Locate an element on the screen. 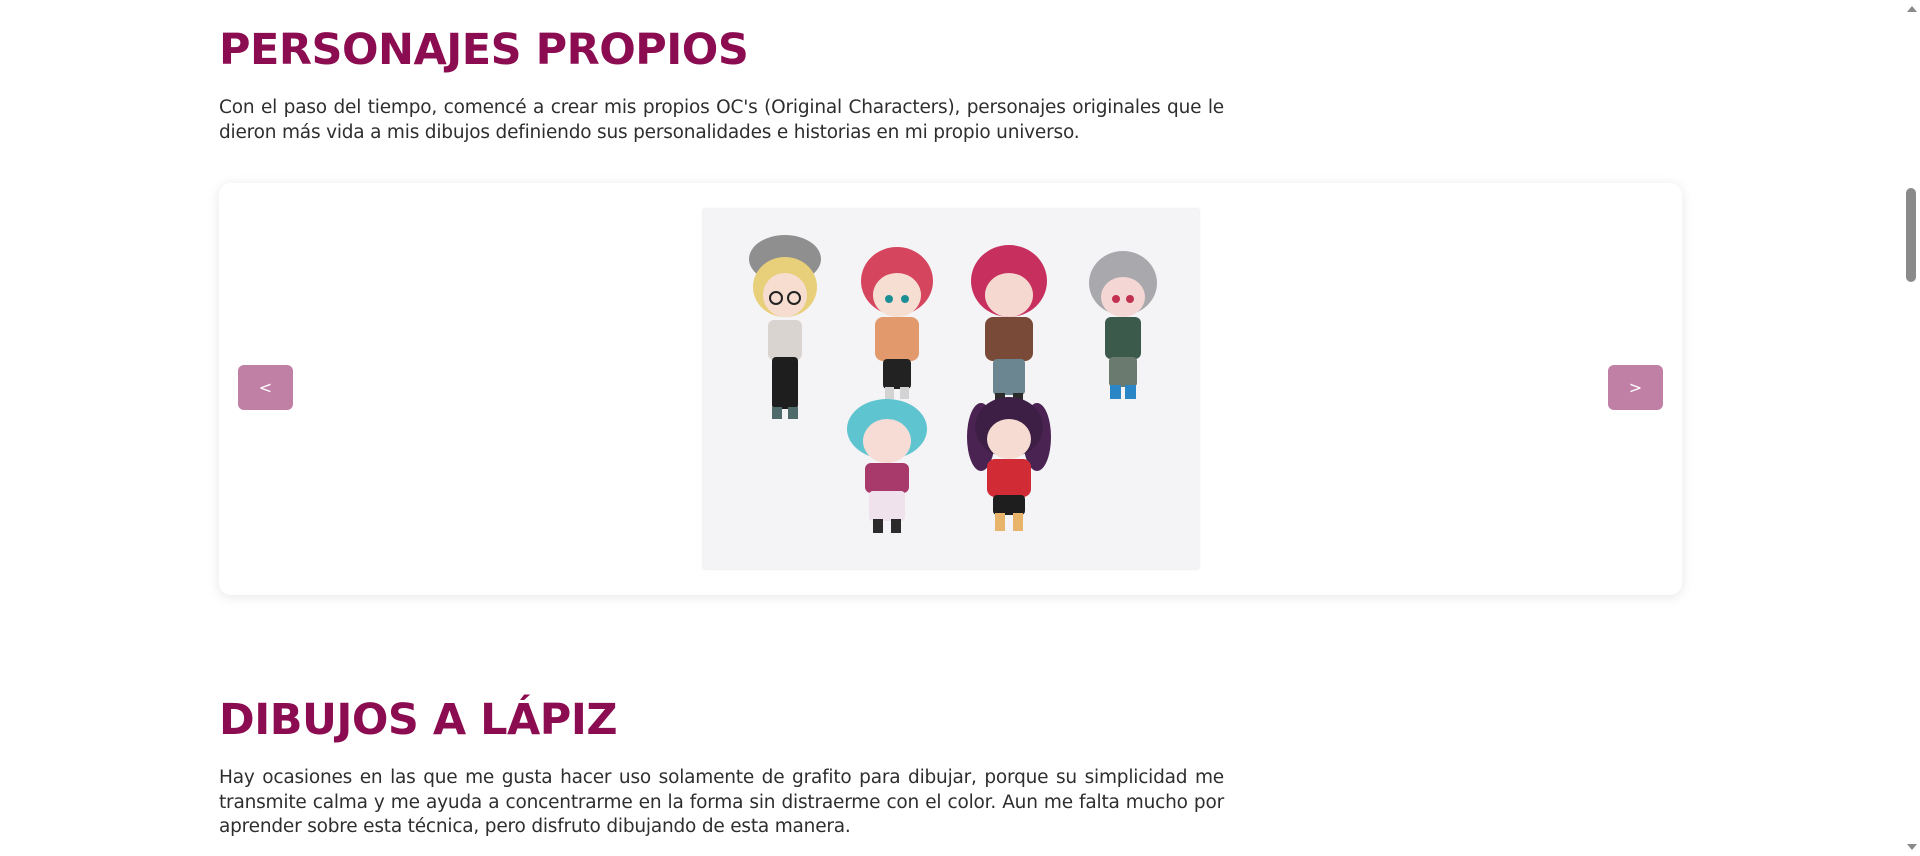  characters-drawing-illustration is located at coordinates (951, 389).